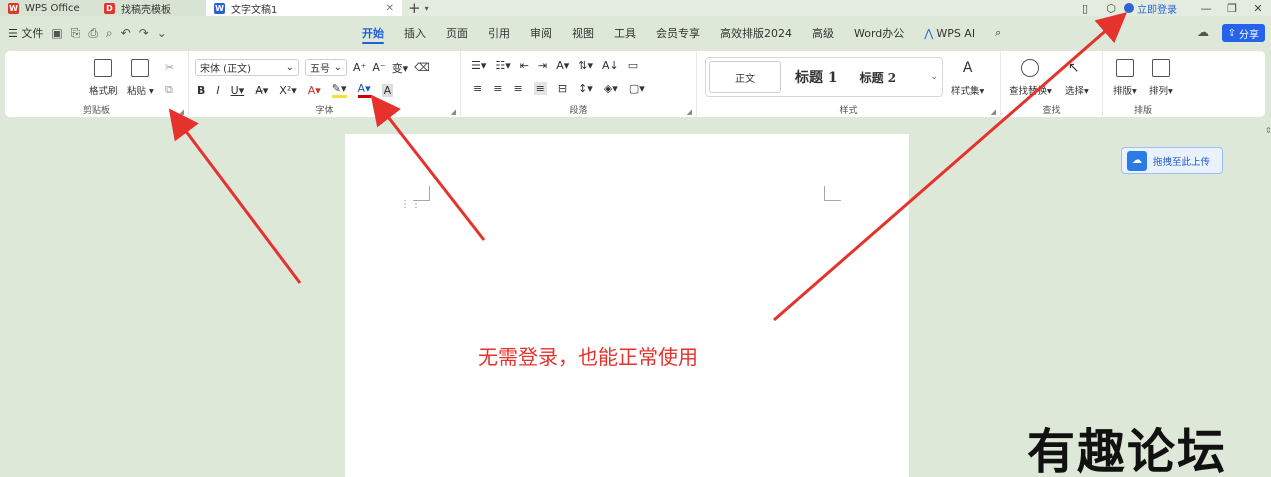  Describe the element at coordinates (1137, 160) in the screenshot. I see `upload-cloud-icon: ☁` at that location.